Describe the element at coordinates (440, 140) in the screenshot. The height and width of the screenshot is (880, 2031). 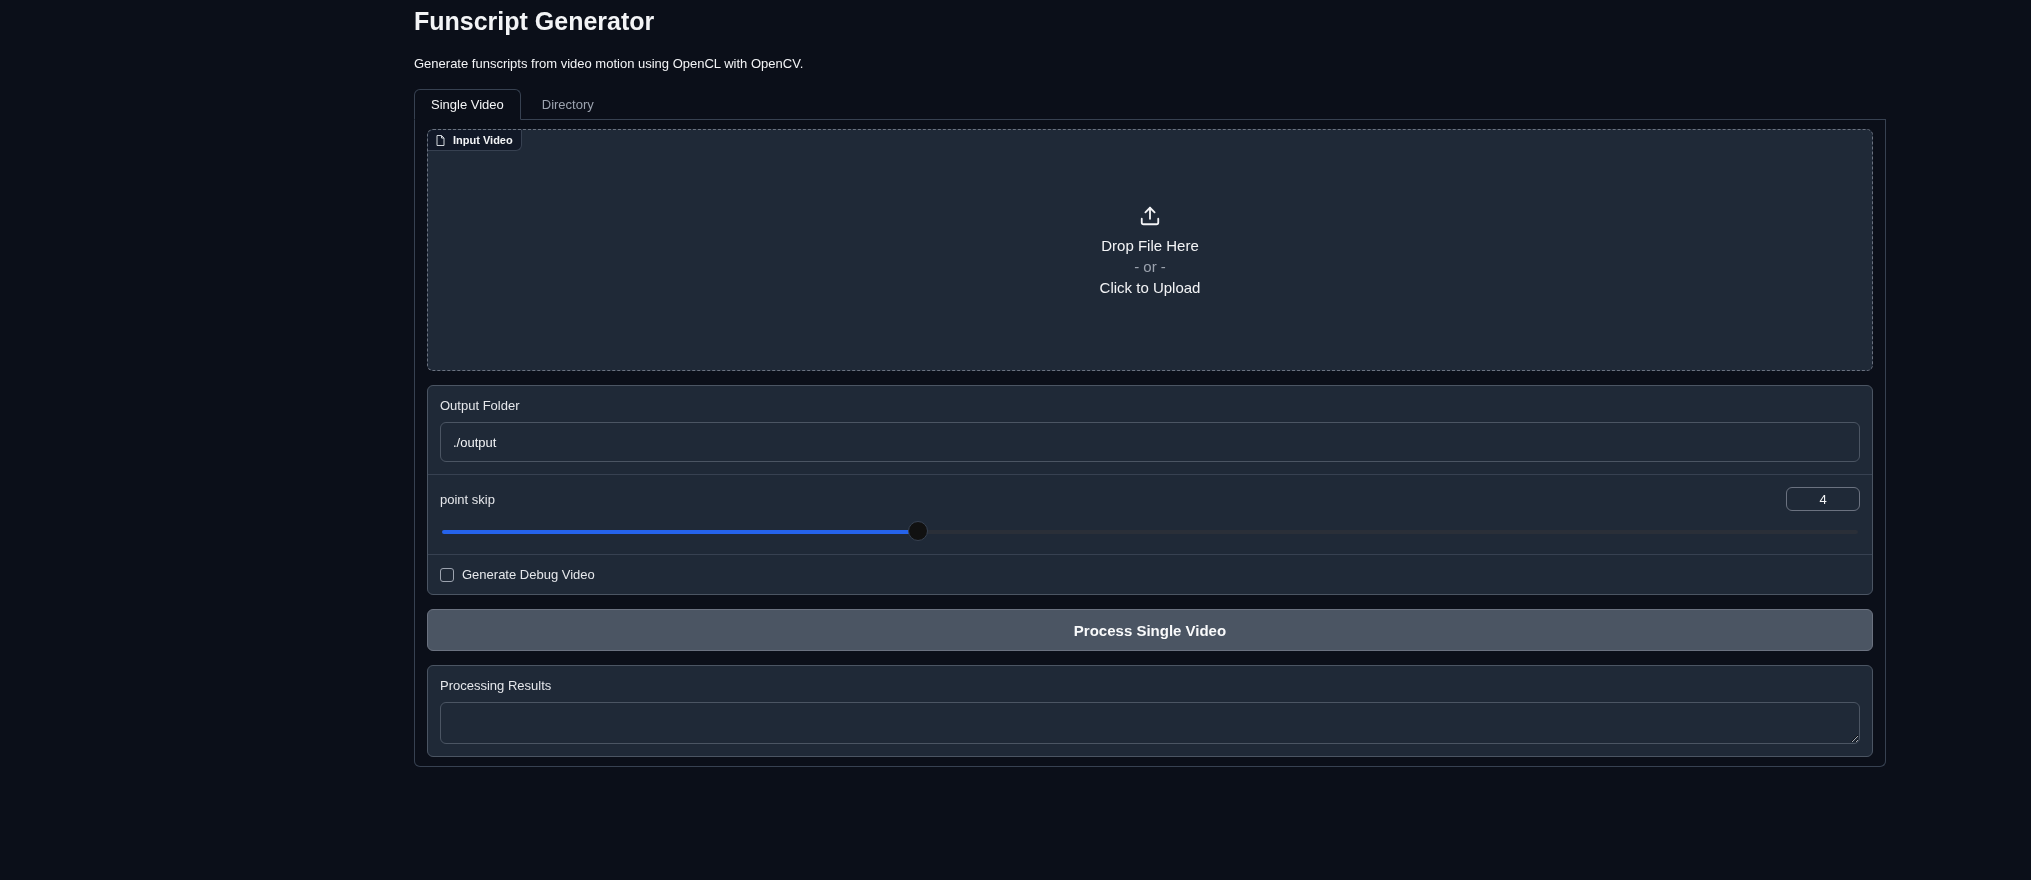
I see `file-icon` at that location.